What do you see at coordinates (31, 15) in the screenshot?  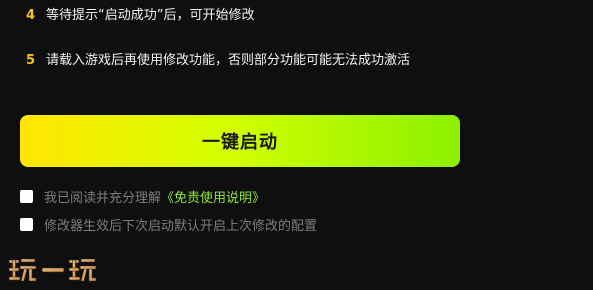 I see `step-number: 4` at bounding box center [31, 15].